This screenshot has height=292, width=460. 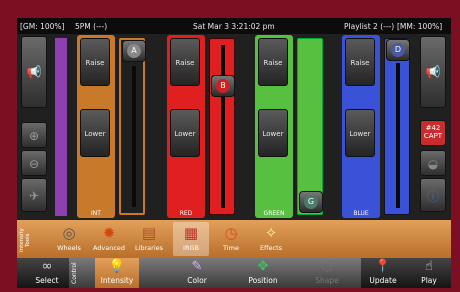 What do you see at coordinates (95, 133) in the screenshot?
I see `lower-int-button: Lower` at bounding box center [95, 133].